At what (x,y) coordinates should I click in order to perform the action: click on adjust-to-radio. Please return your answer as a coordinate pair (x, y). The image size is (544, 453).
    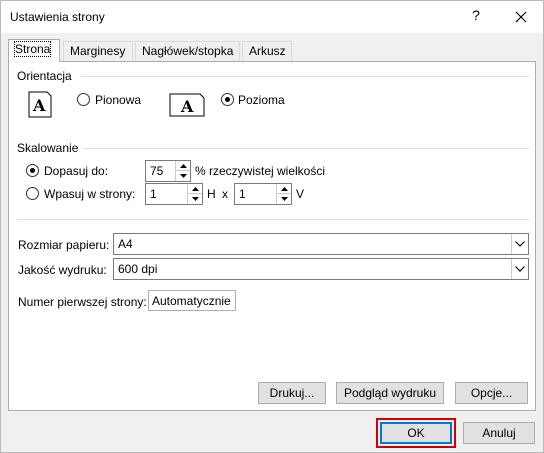
    Looking at the image, I should click on (32, 170).